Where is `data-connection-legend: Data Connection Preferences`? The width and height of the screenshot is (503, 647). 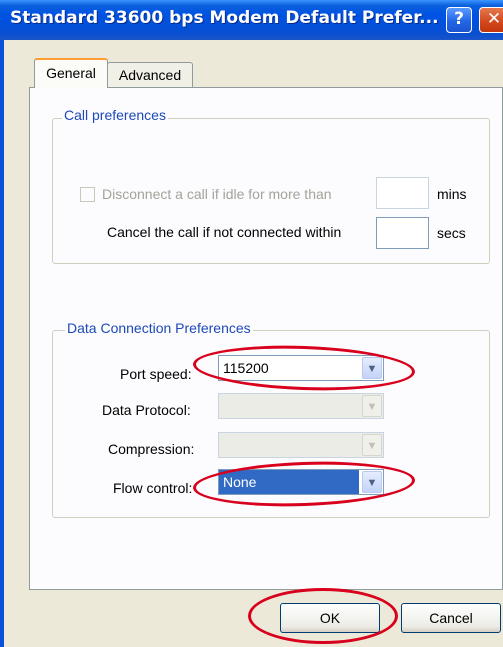 data-connection-legend: Data Connection Preferences is located at coordinates (159, 328).